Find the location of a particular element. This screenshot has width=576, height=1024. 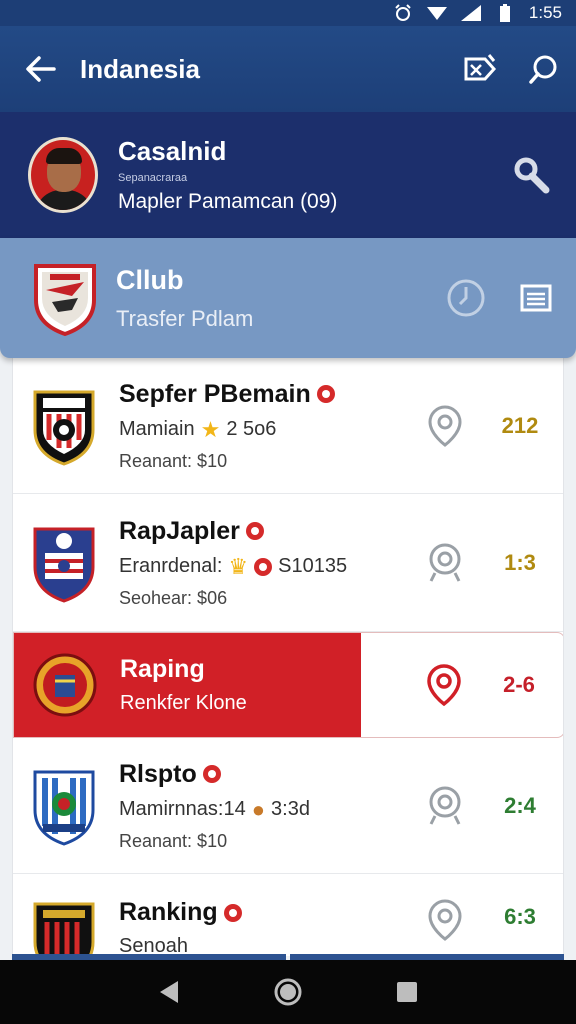

item-subline: Mamirnnas:14 ● 3:3d is located at coordinates (214, 809).